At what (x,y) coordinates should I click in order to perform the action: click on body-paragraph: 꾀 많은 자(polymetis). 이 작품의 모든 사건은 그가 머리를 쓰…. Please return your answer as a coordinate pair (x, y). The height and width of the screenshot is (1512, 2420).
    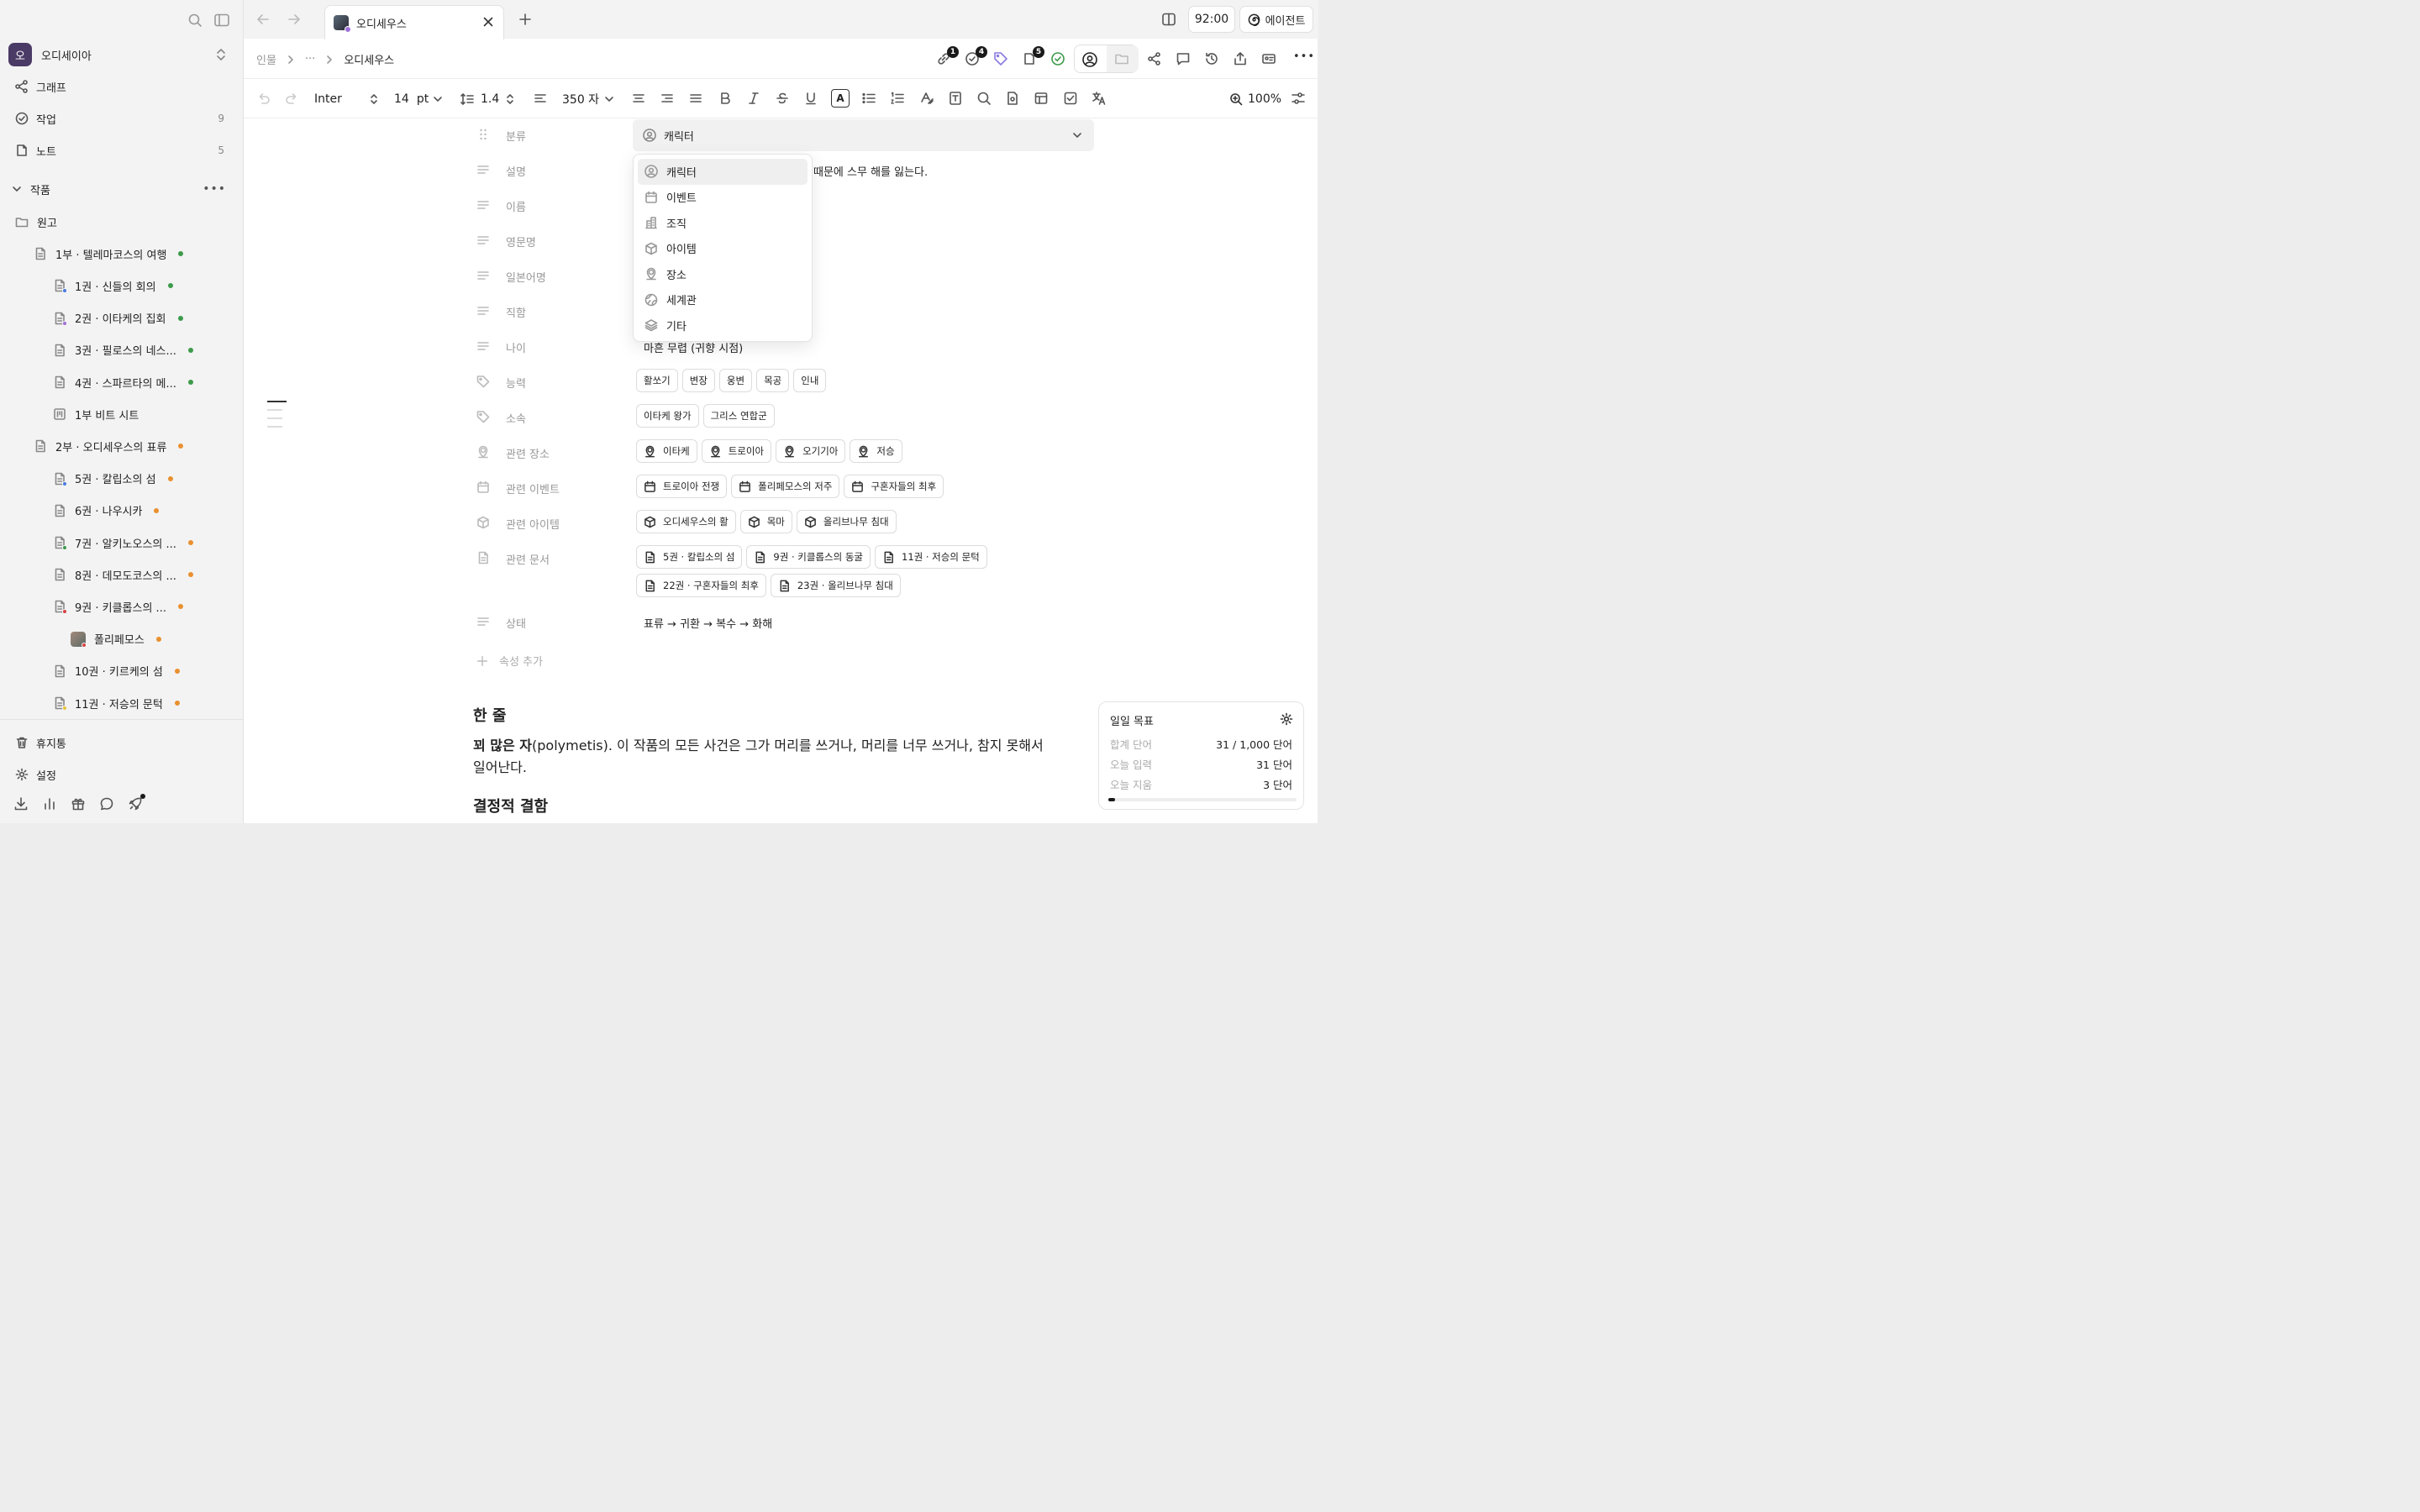
    Looking at the image, I should click on (775, 757).